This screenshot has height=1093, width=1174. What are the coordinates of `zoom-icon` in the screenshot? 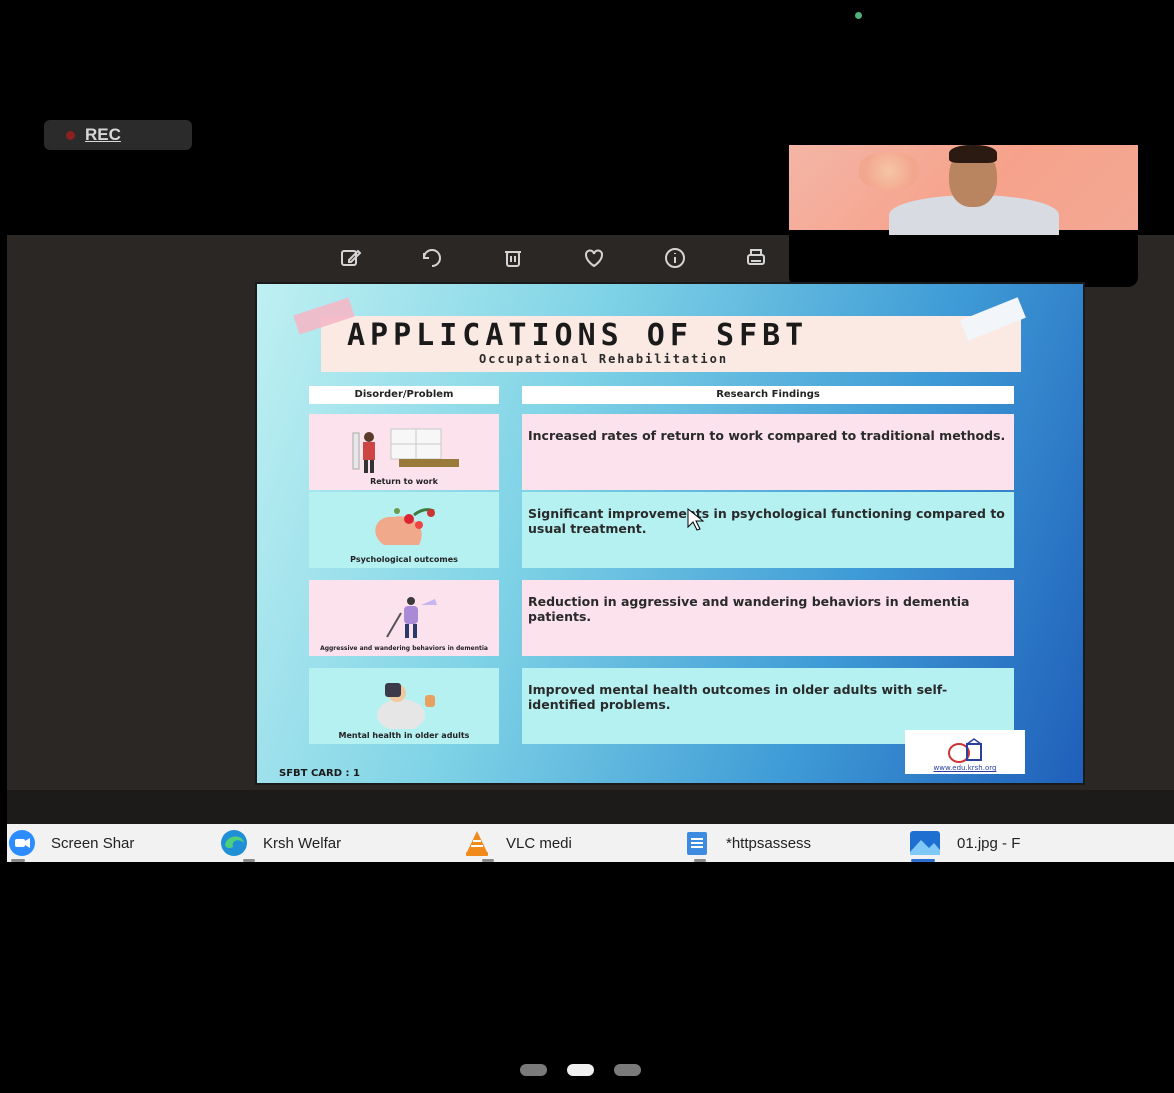 It's located at (22, 843).